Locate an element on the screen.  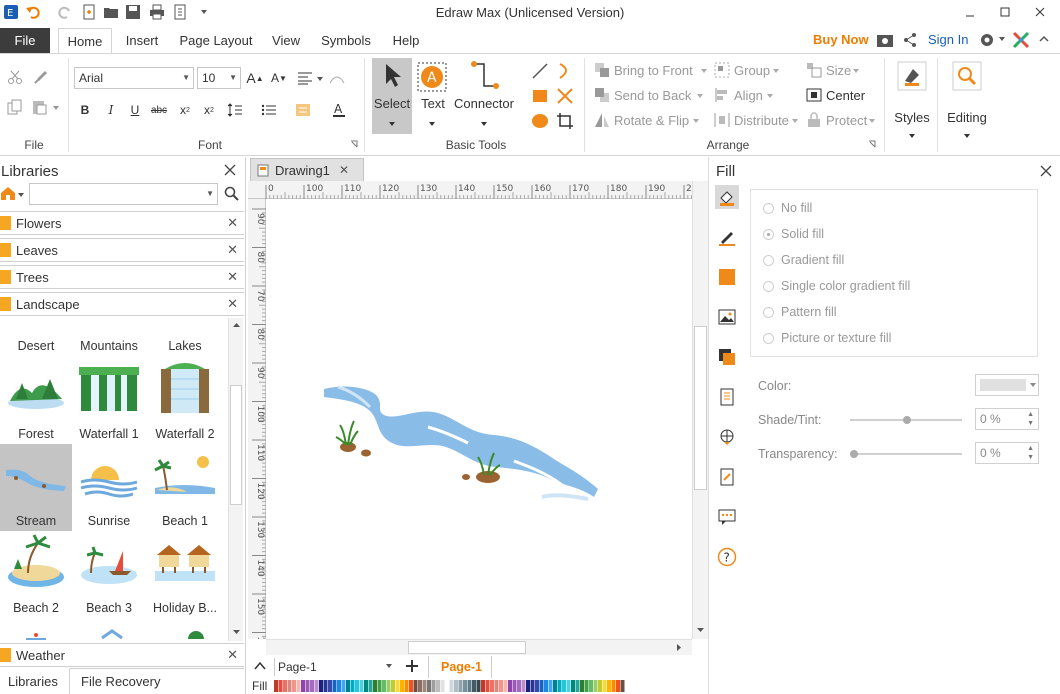
shape-sunrise: Sunrise is located at coordinates (109, 487).